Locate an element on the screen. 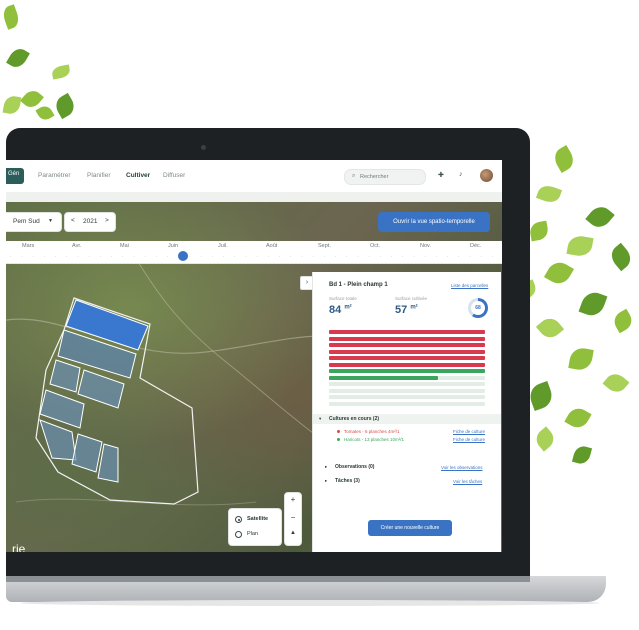 The image size is (639, 630). nav-diffuser: Diffuser is located at coordinates (174, 175).